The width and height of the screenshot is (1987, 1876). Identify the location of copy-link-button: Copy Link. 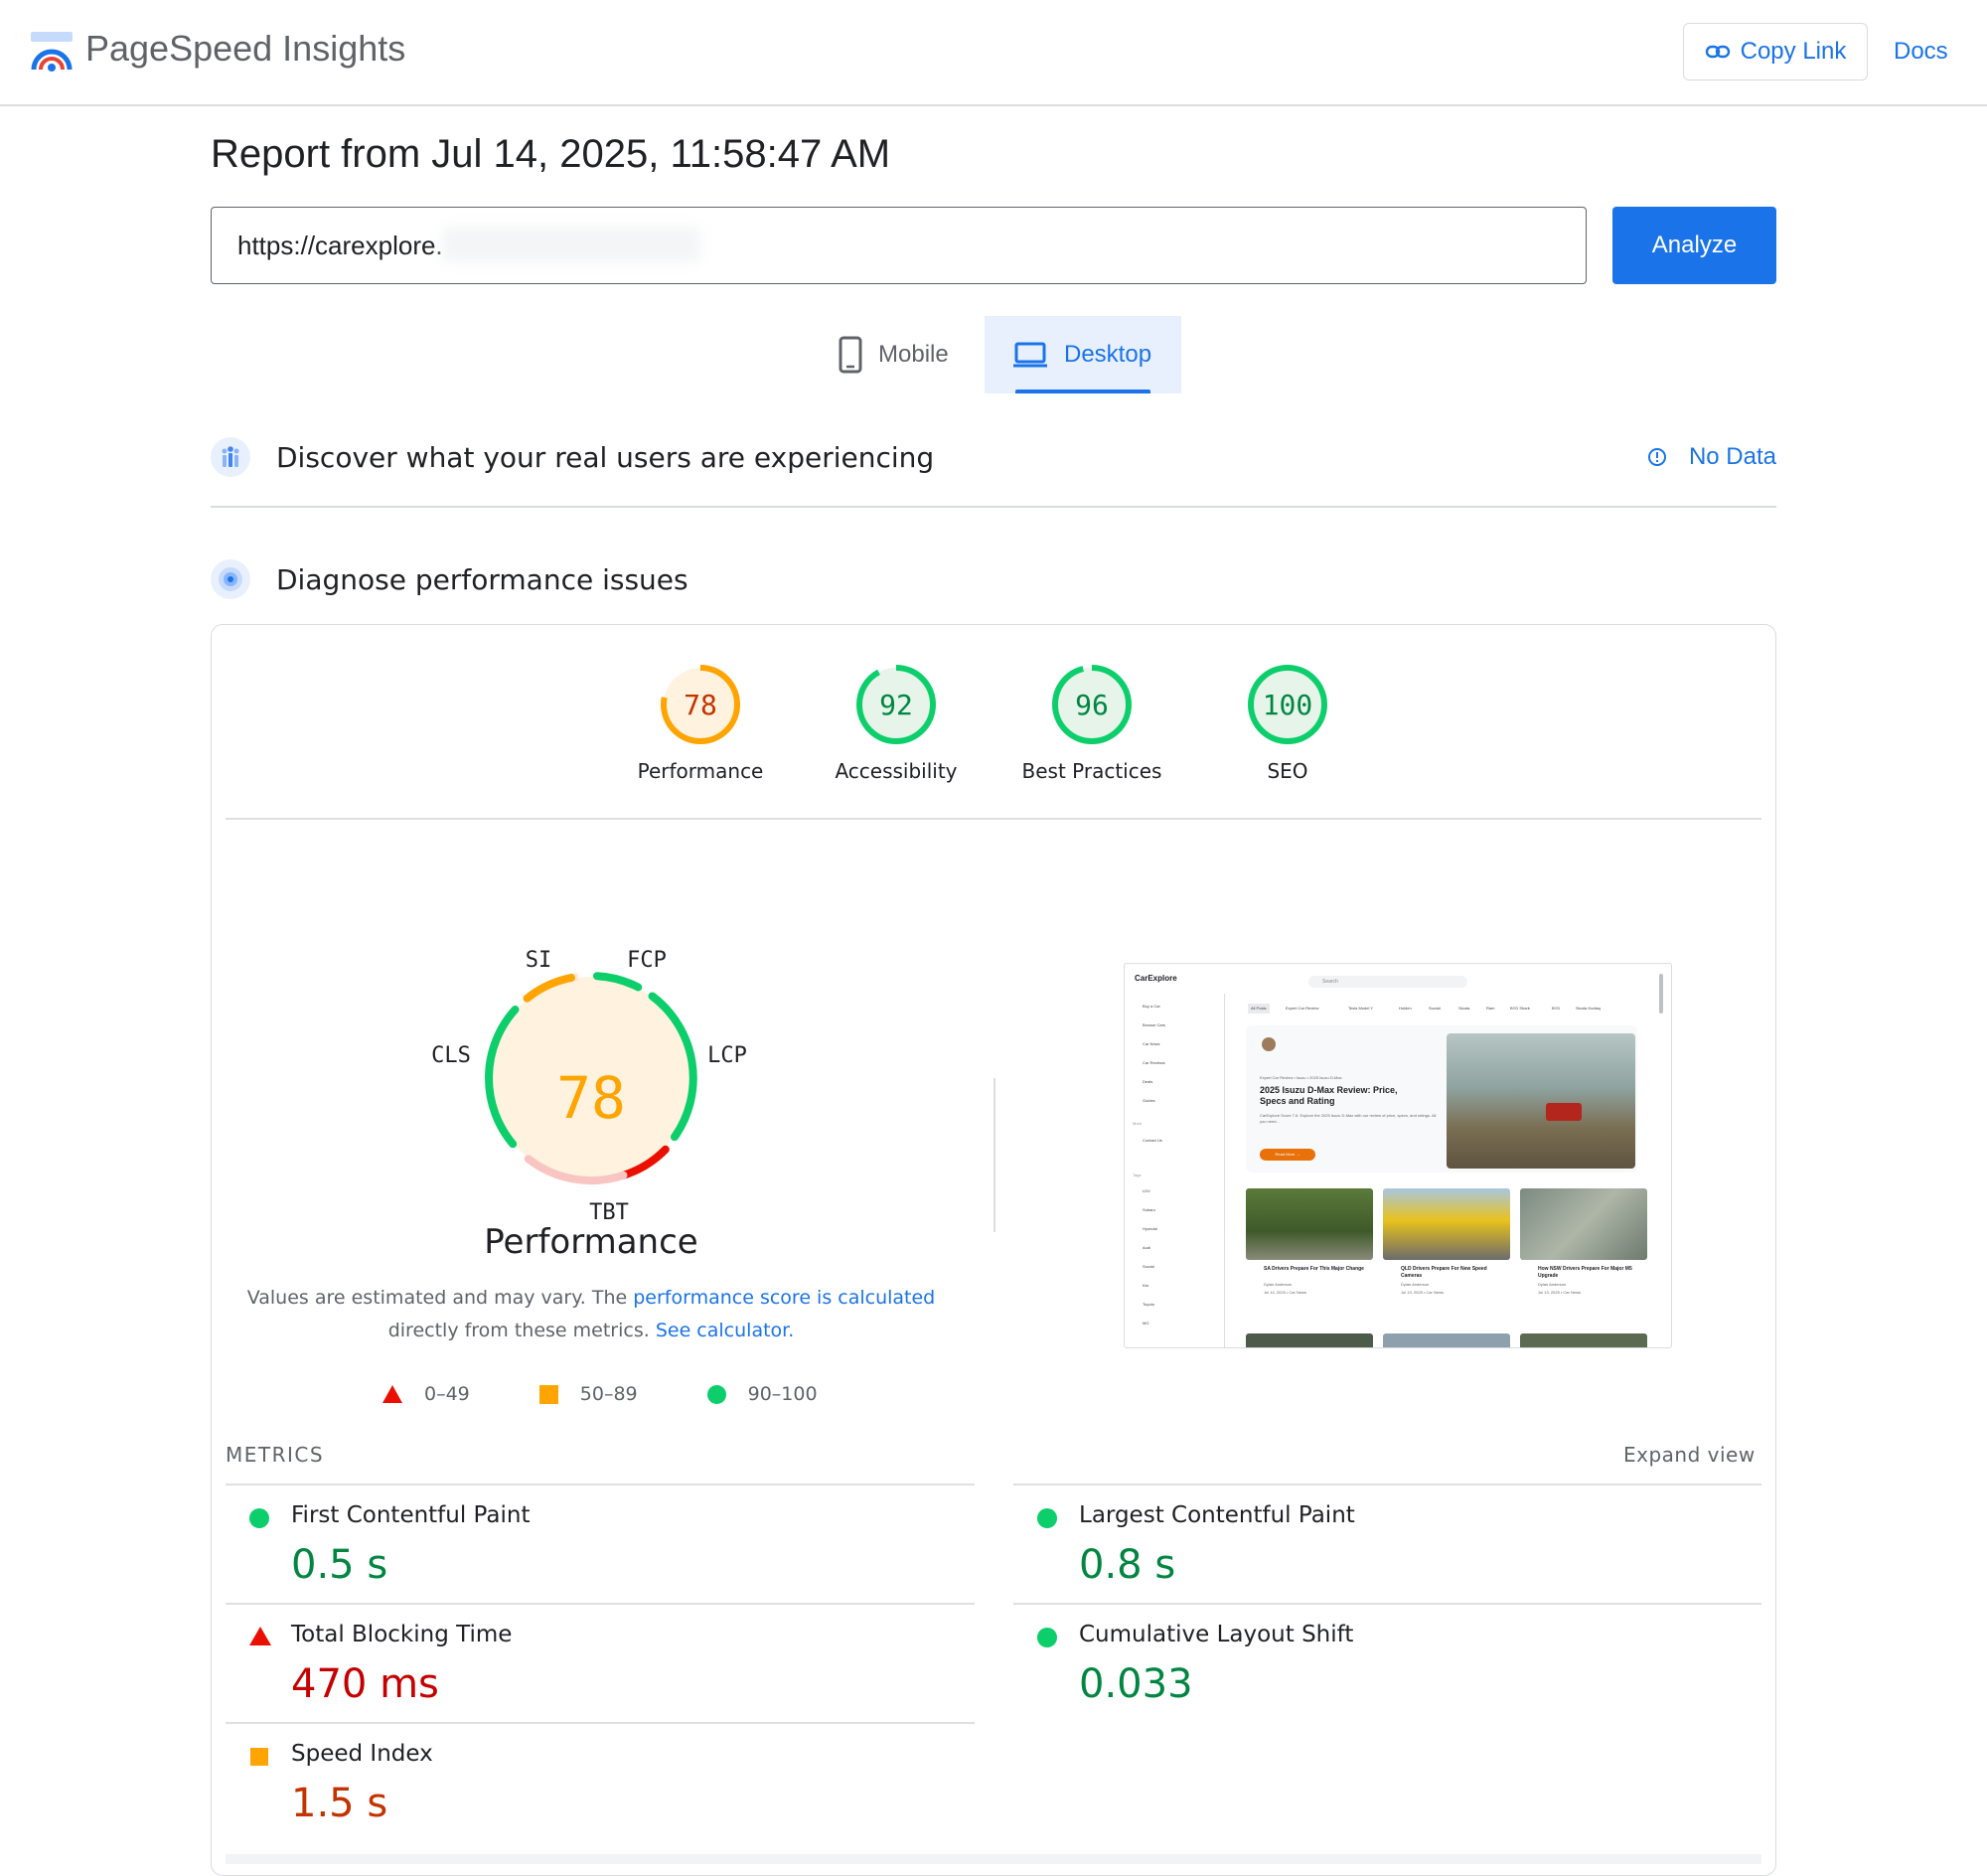
(1775, 51).